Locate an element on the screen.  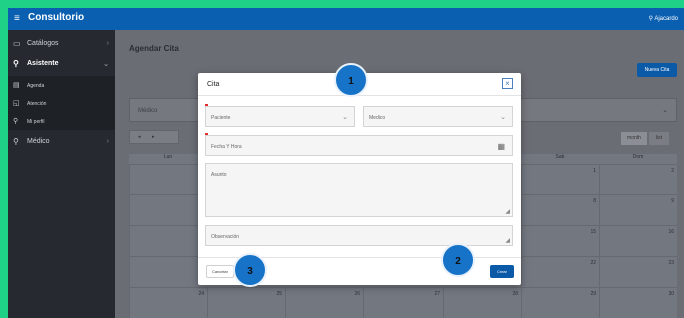
paciente-select: Paciente ⌄ is located at coordinates (280, 116).